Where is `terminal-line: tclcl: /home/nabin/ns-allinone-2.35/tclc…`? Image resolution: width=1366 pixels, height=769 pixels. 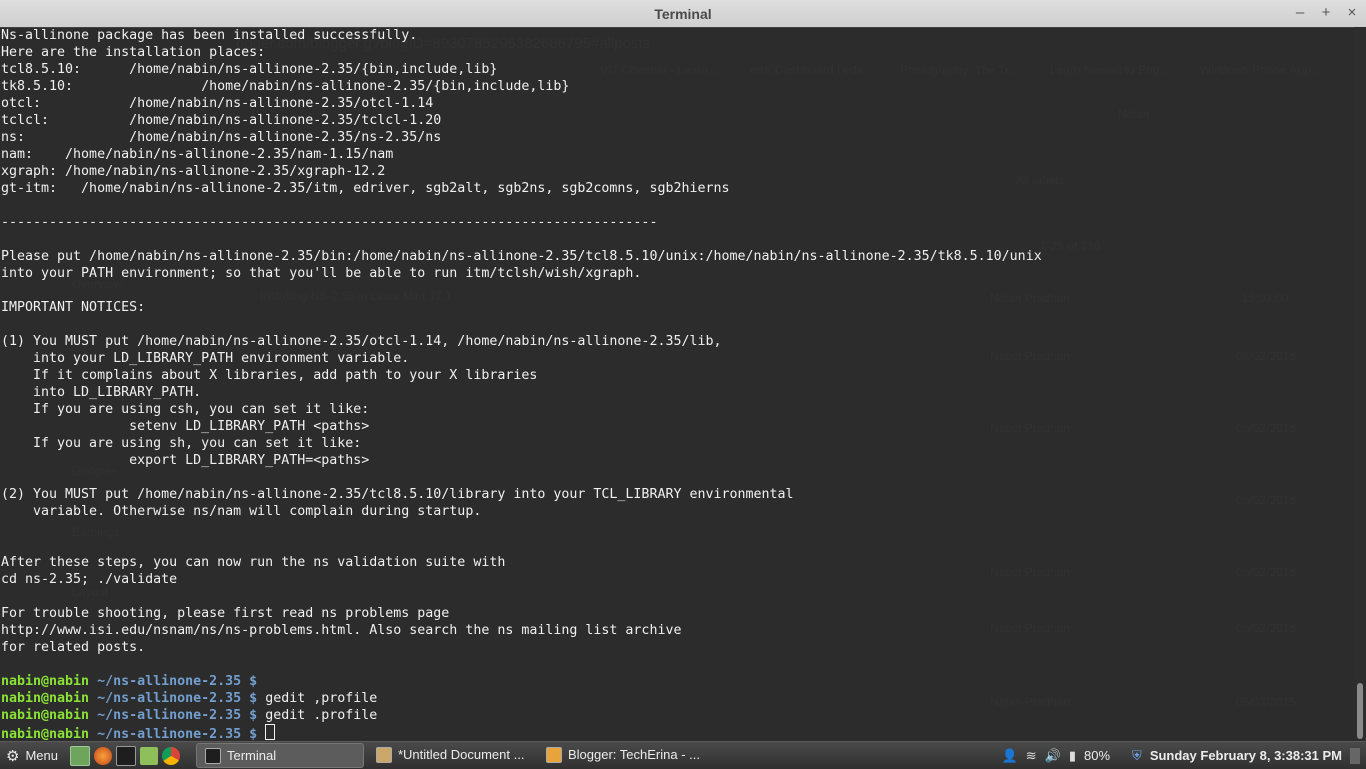
terminal-line: tclcl: /home/nabin/ns-allinone-2.35/tclc… is located at coordinates (221, 120).